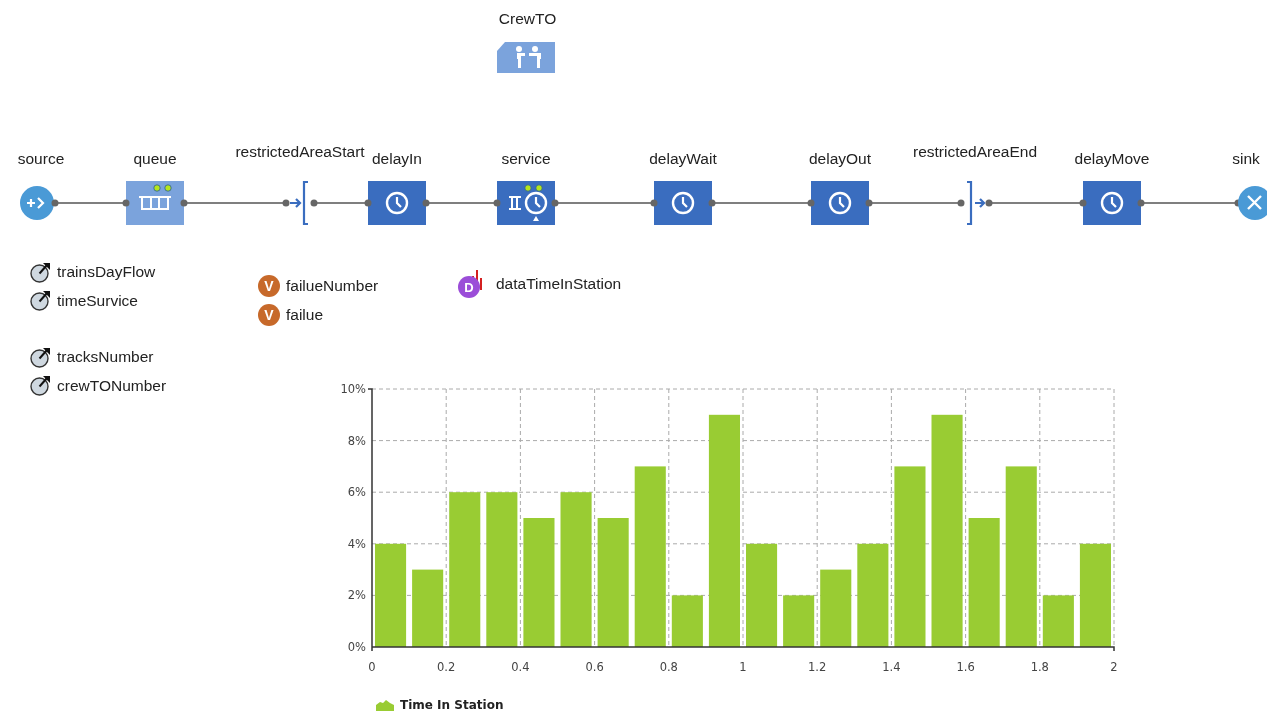 The width and height of the screenshot is (1267, 711). What do you see at coordinates (520, 667) in the screenshot?
I see `x-tick-label: 0.4` at bounding box center [520, 667].